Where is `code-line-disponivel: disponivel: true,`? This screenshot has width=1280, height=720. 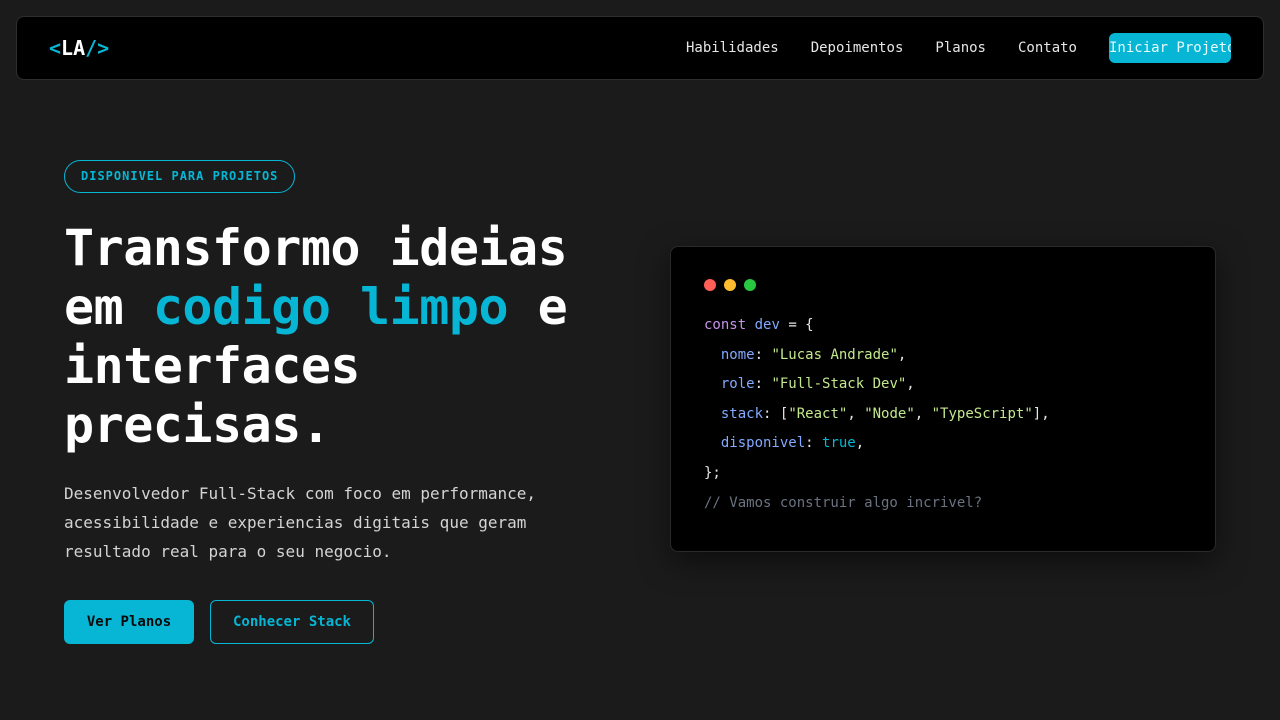
code-line-disponivel: disponivel: true, is located at coordinates (792, 443).